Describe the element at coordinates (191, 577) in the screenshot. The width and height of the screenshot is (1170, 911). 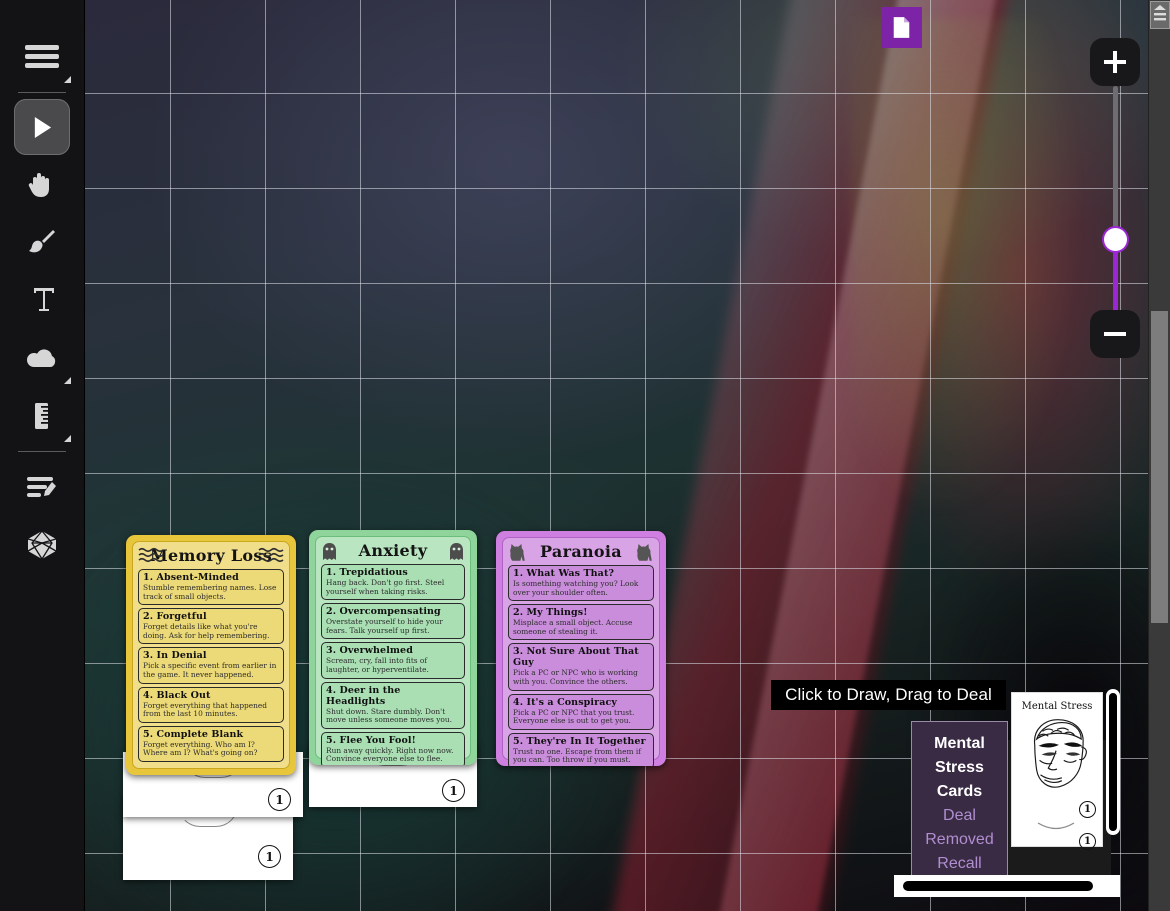
I see `entry-title: 1. Absent-Minded` at that location.